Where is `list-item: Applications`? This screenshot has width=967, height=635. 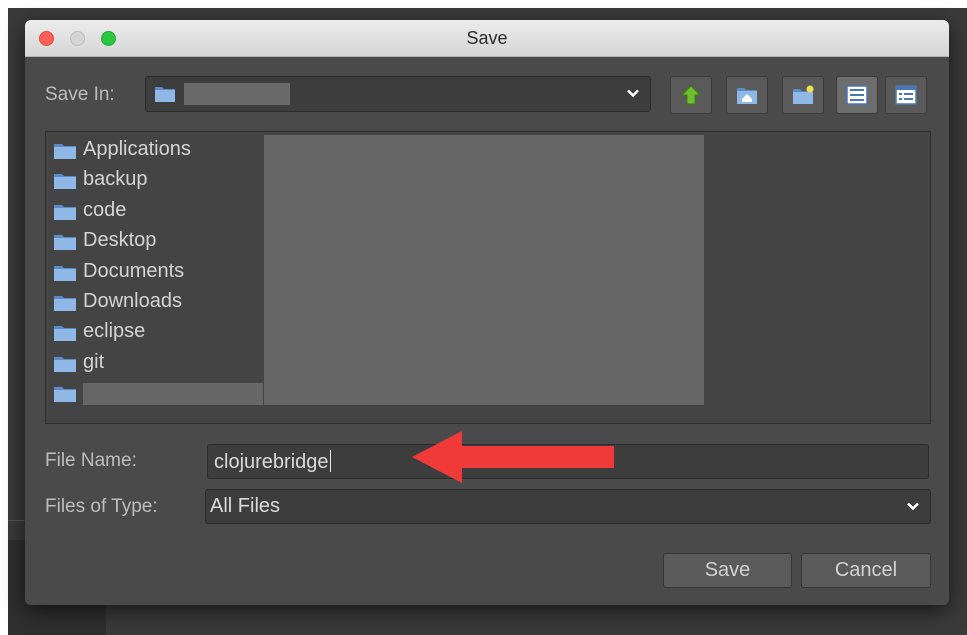
list-item: Applications is located at coordinates (156, 150).